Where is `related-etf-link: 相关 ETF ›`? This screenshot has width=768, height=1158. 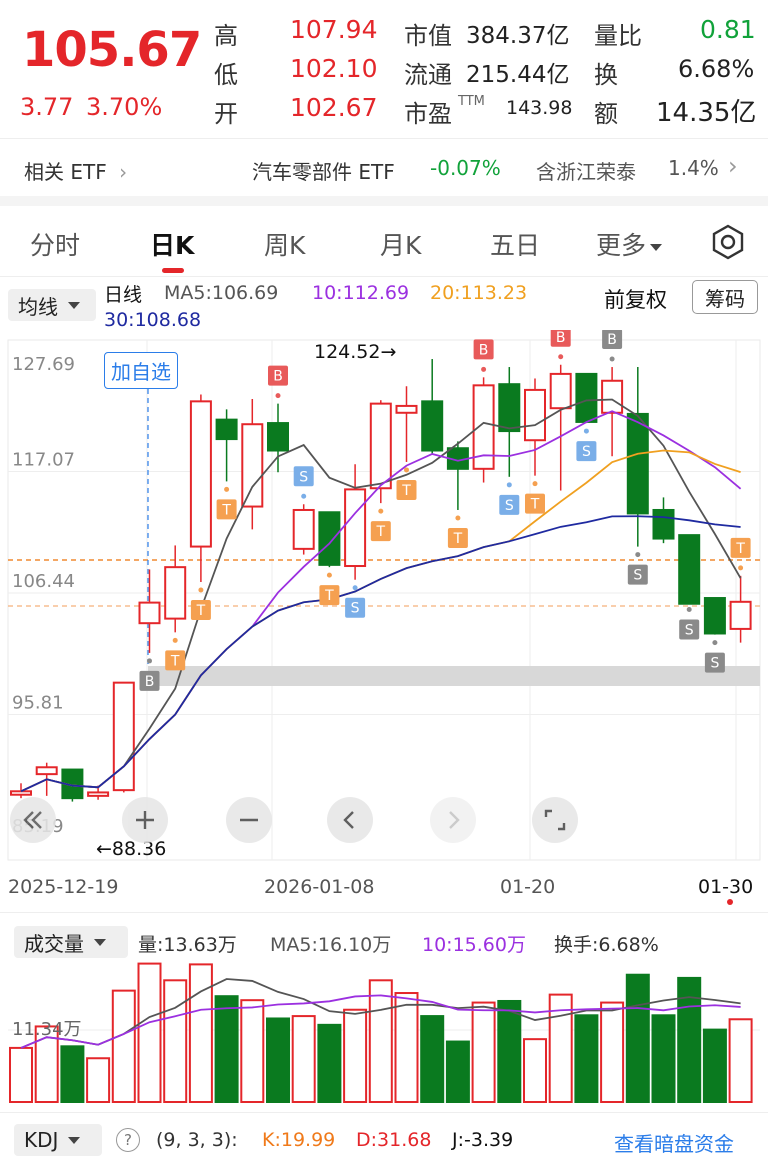
related-etf-link: 相关 ETF › is located at coordinates (75, 170).